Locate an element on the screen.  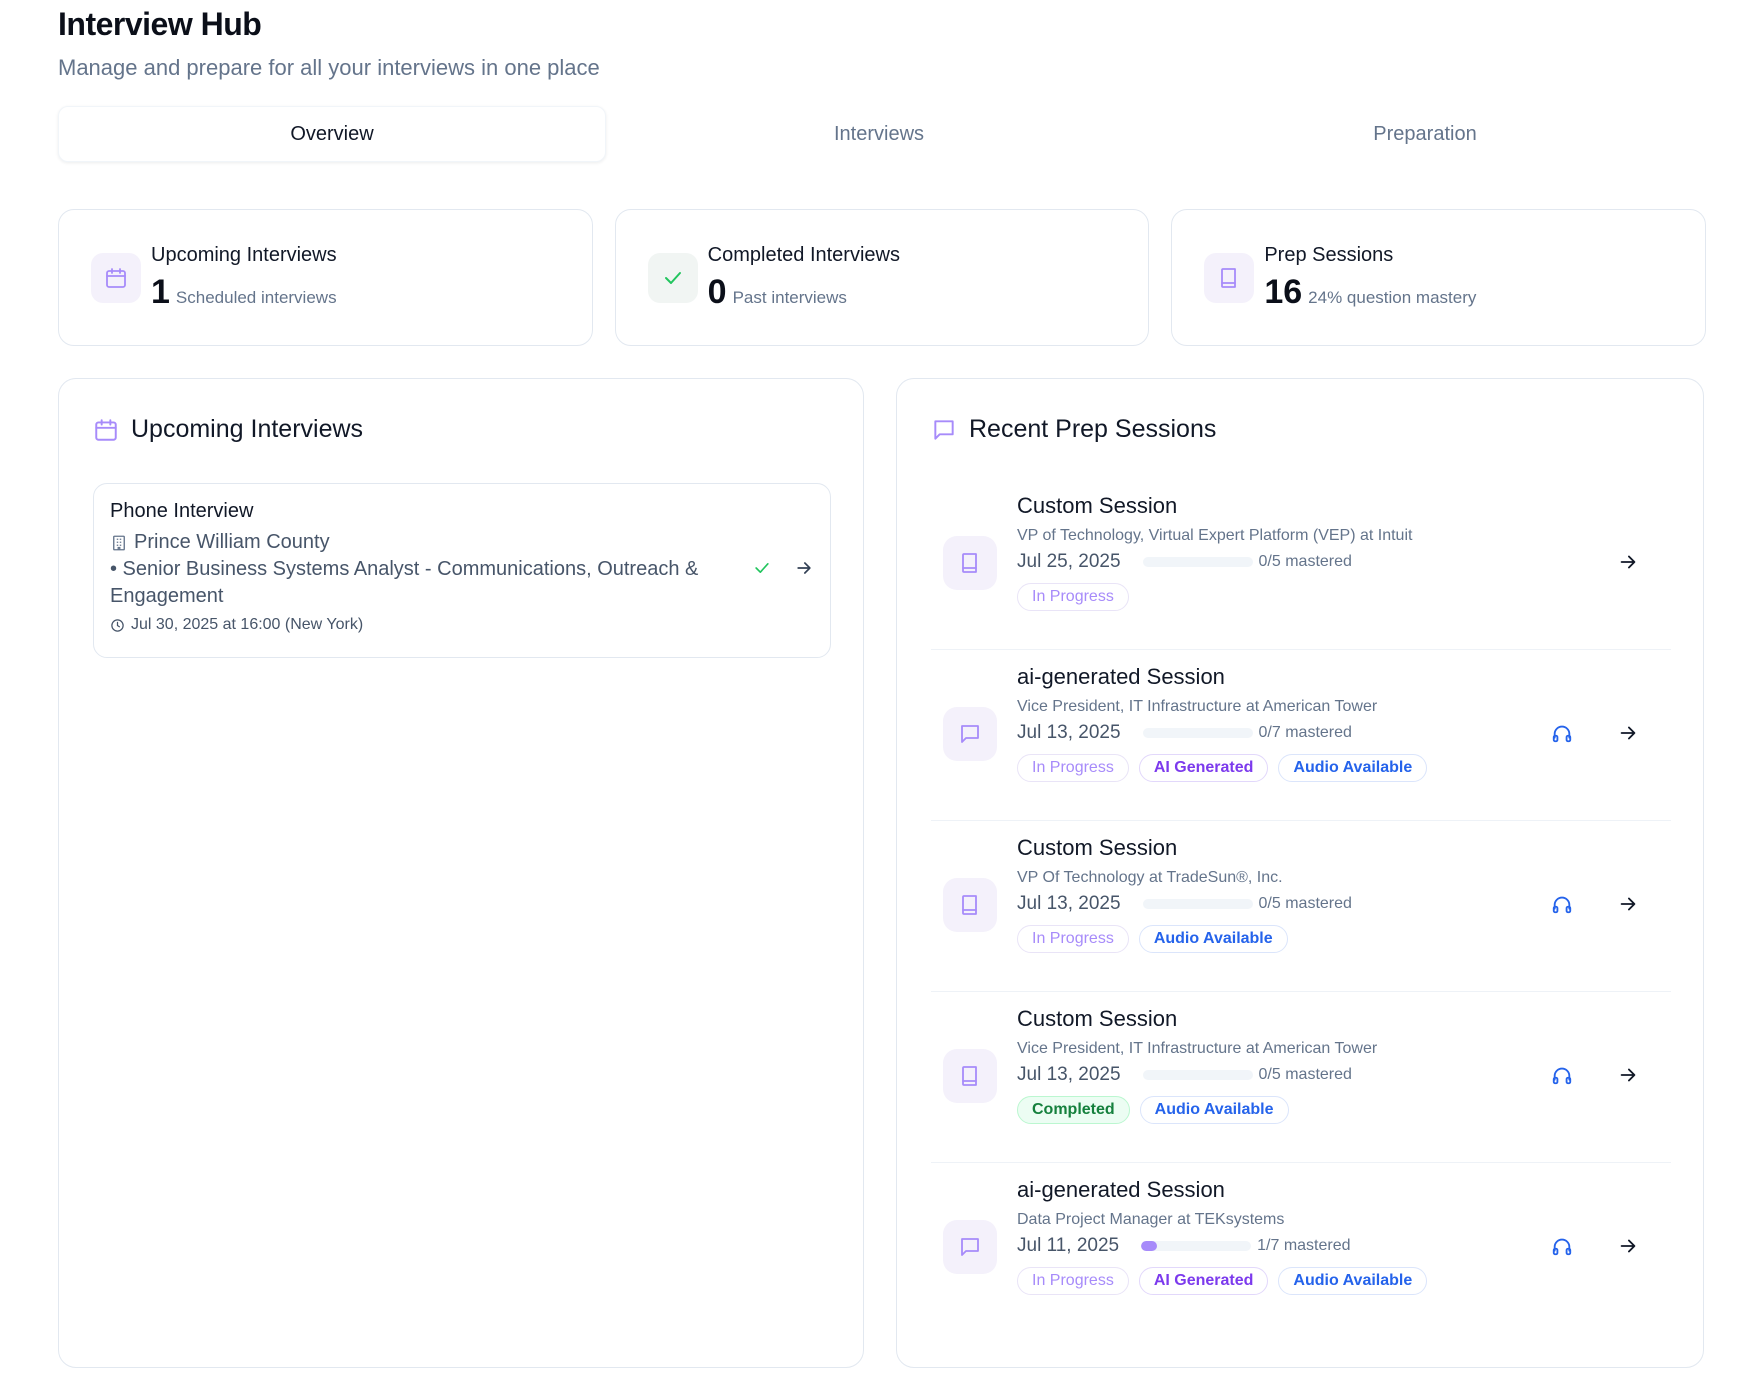
stat-value: 0 is located at coordinates (717, 291).